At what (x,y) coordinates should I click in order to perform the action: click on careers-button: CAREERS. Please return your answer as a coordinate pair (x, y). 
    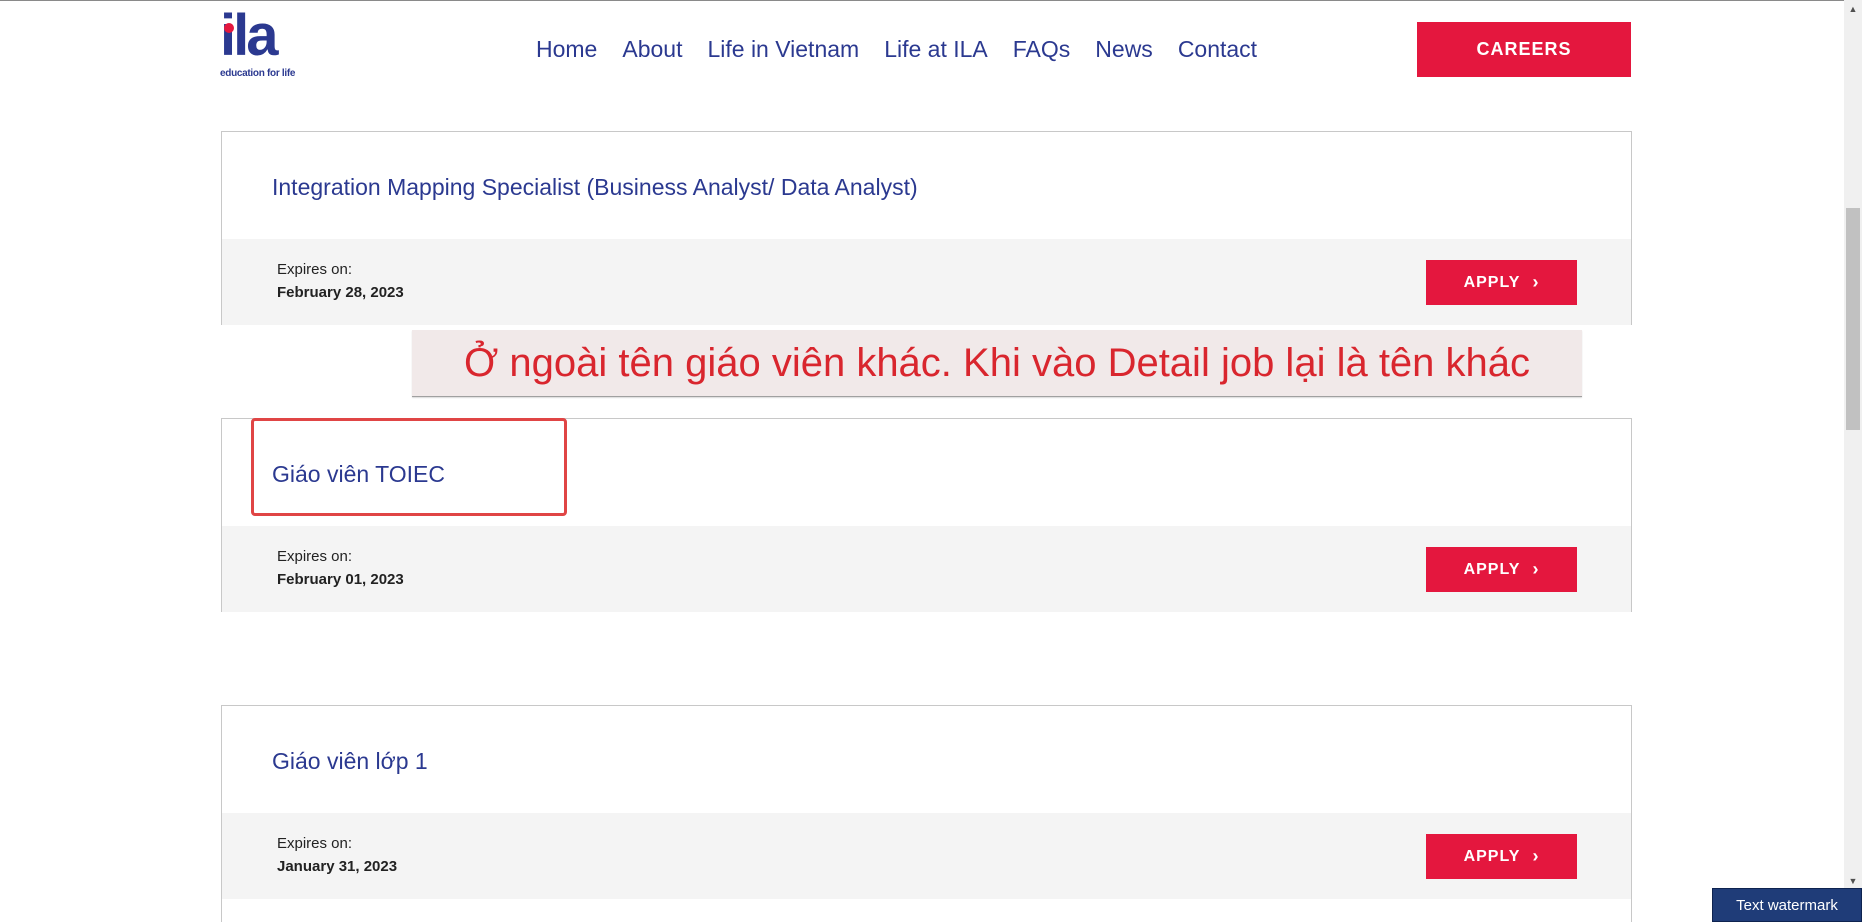
    Looking at the image, I should click on (1524, 49).